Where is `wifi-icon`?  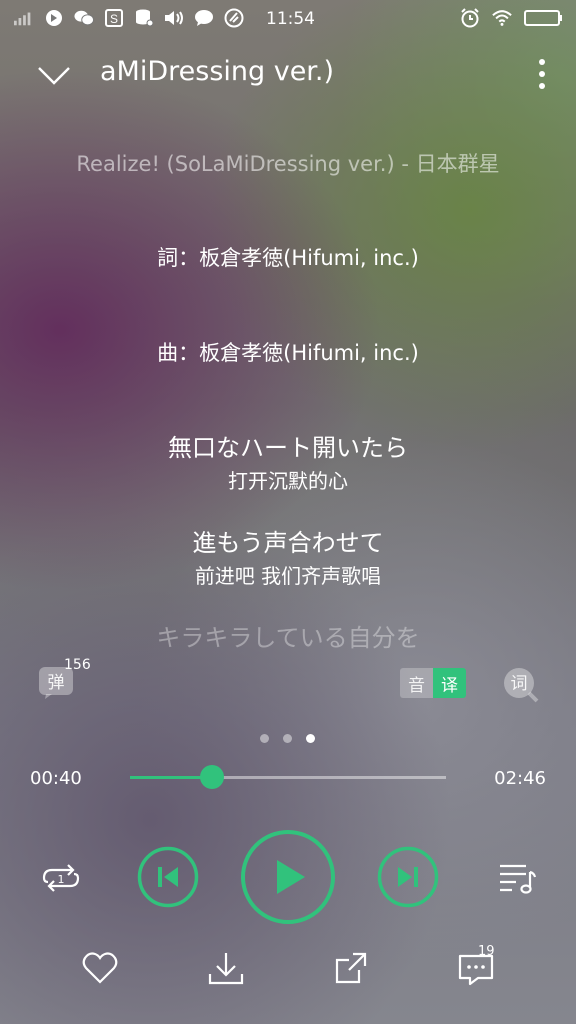
wifi-icon is located at coordinates (502, 18).